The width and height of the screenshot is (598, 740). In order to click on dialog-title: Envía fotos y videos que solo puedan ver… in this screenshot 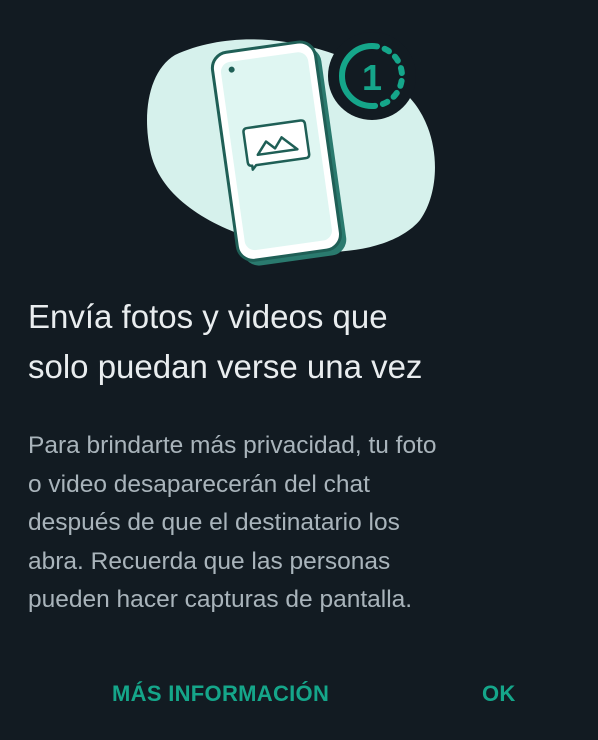, I will do `click(298, 342)`.